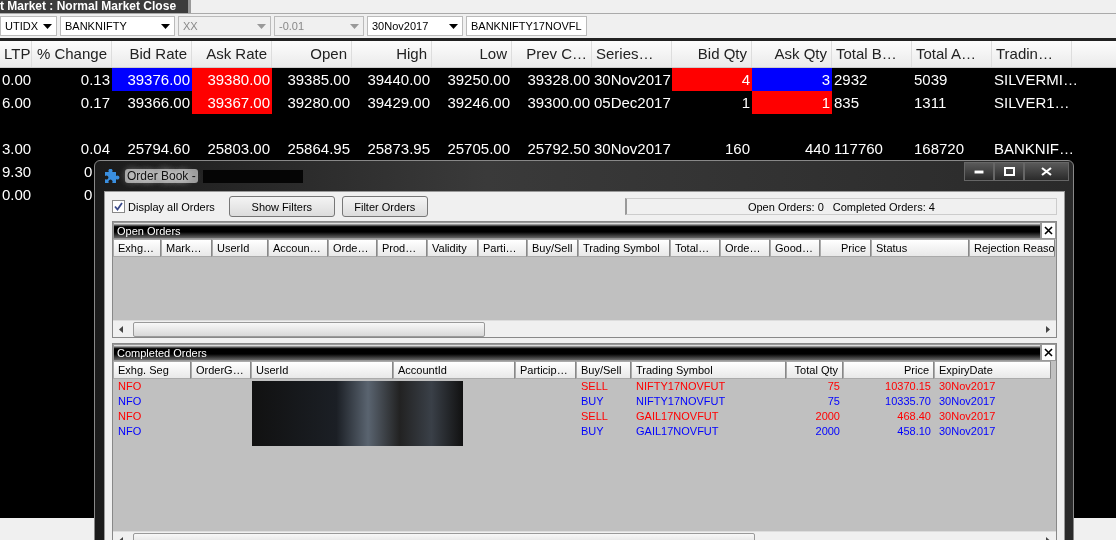  Describe the element at coordinates (95, 103) in the screenshot. I see `table-cell-text: 0.17` at that location.